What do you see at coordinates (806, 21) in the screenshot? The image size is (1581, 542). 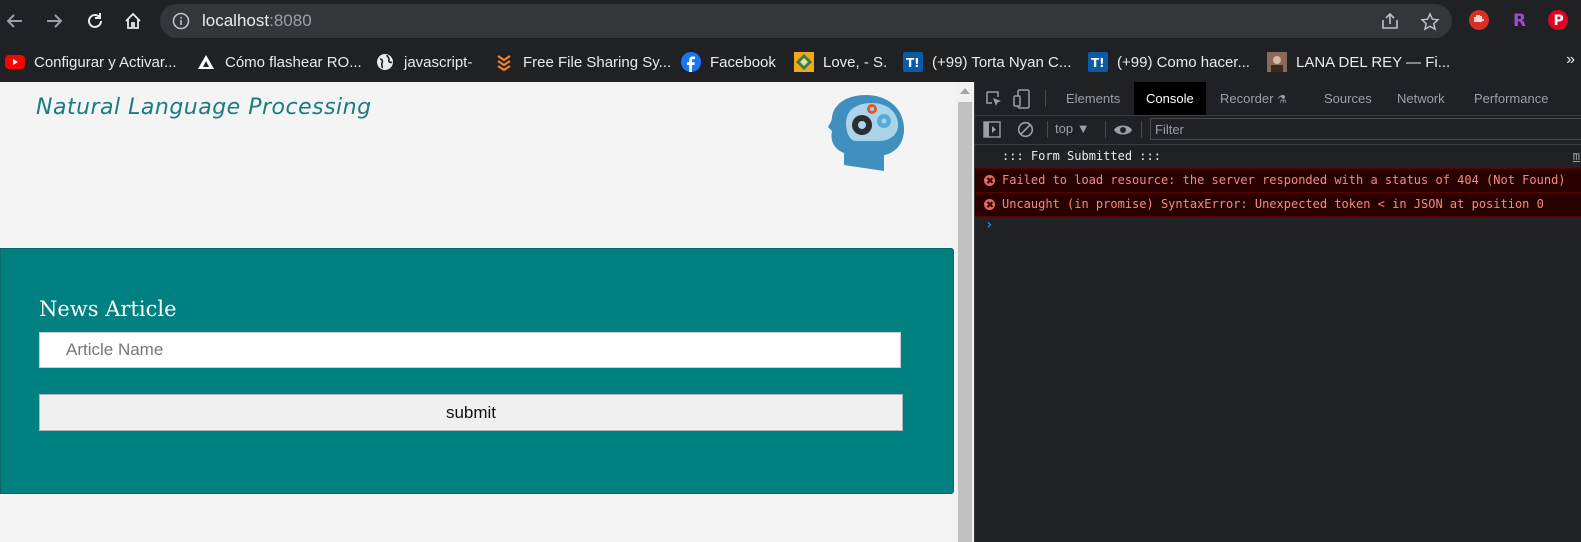 I see `address-bar: localhost:8080` at bounding box center [806, 21].